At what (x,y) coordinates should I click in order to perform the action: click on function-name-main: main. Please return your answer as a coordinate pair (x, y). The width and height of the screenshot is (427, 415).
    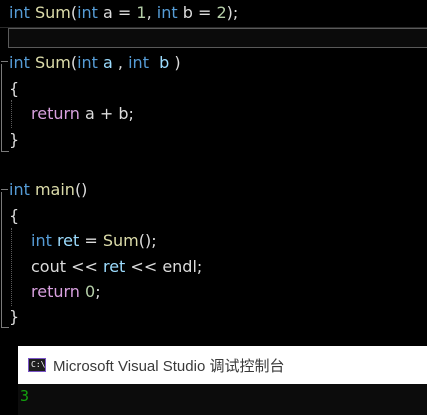
    Looking at the image, I should click on (54, 189).